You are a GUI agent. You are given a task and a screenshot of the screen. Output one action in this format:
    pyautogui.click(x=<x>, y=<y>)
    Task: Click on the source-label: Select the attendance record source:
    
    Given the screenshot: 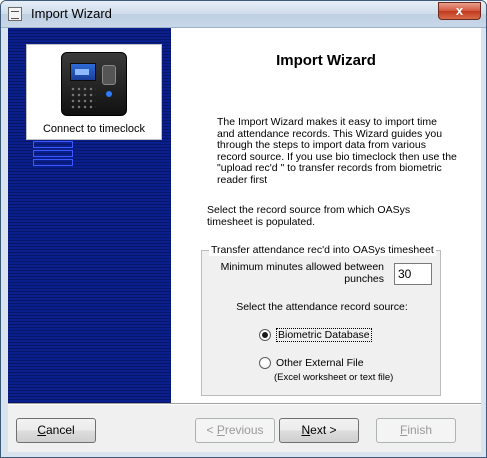 What is the action you would take?
    pyautogui.click(x=322, y=307)
    